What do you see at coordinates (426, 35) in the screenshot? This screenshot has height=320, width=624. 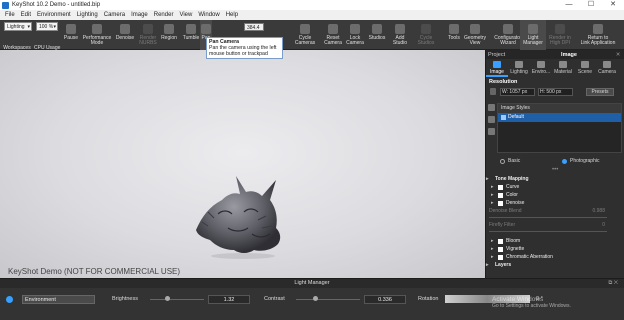 I see `toolbar-cycle-studios-button: Cycle Studios` at bounding box center [426, 35].